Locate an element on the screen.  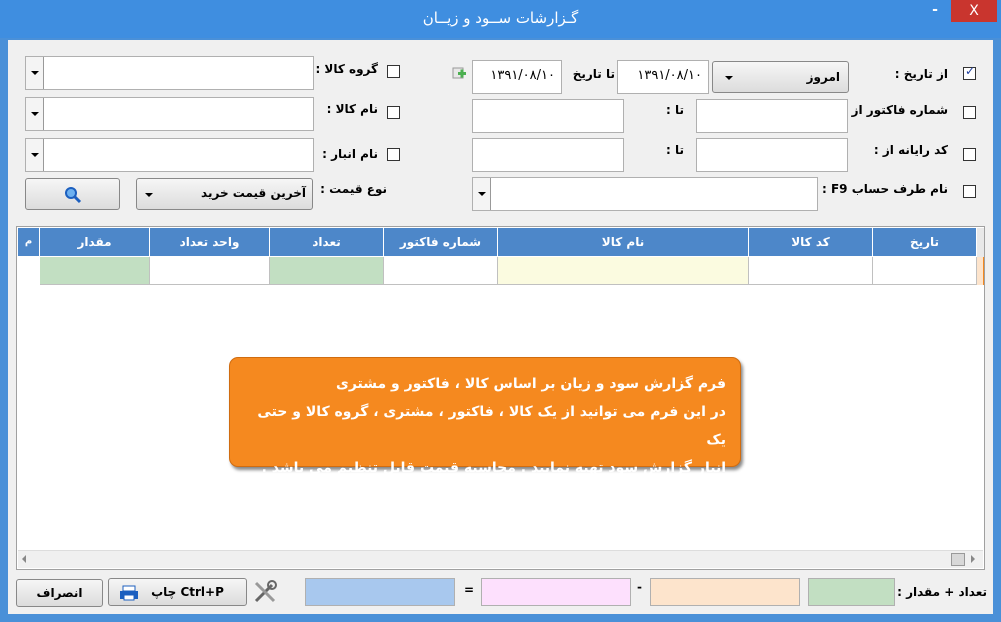
cell-product-code is located at coordinates (811, 271).